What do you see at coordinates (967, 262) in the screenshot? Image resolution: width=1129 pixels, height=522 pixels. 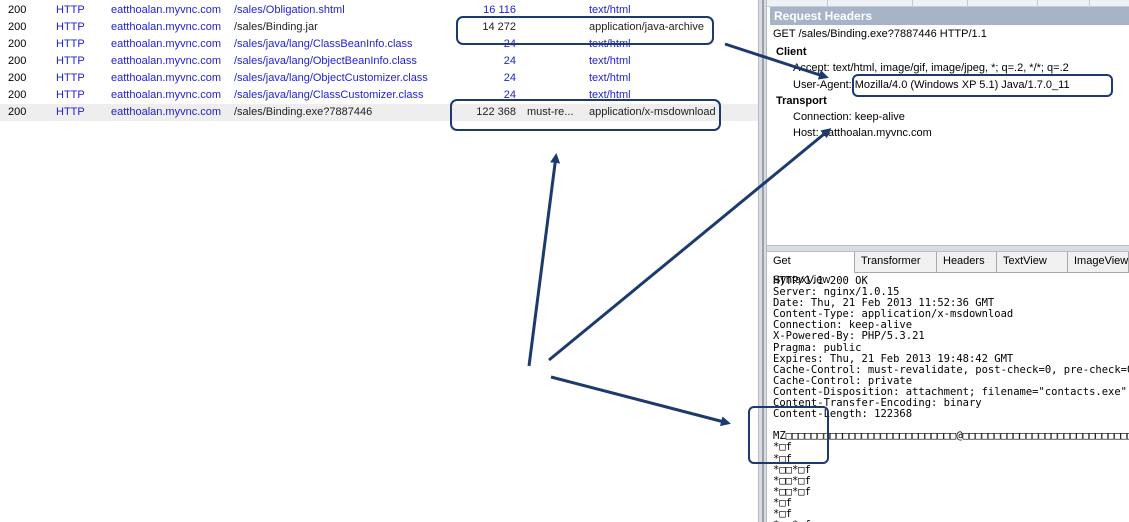 I see `tab-headers: Headers` at bounding box center [967, 262].